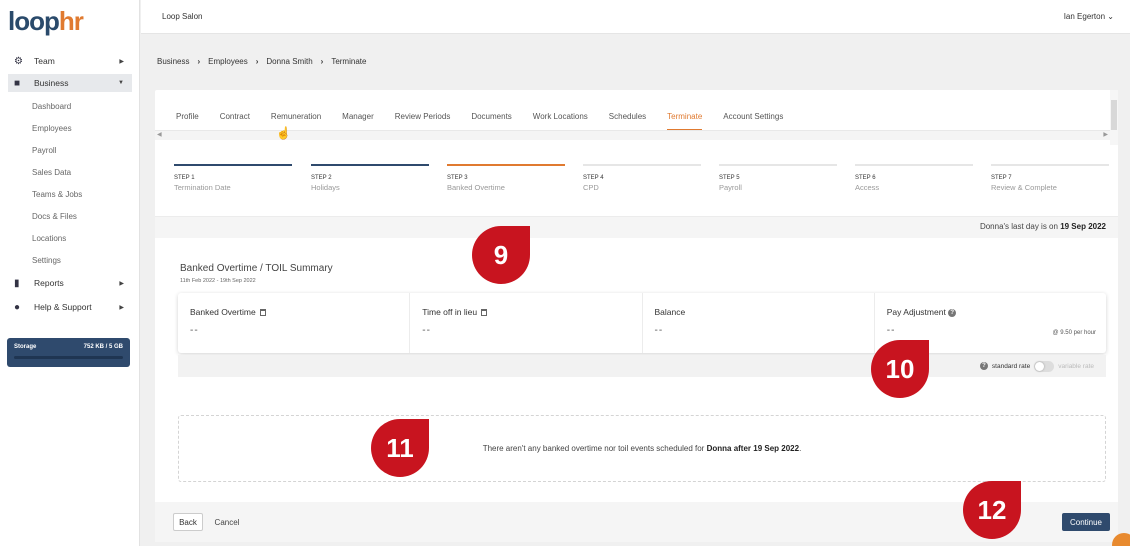 Image resolution: width=1130 pixels, height=546 pixels. Describe the element at coordinates (68, 357) in the screenshot. I see `storage-bar` at that location.